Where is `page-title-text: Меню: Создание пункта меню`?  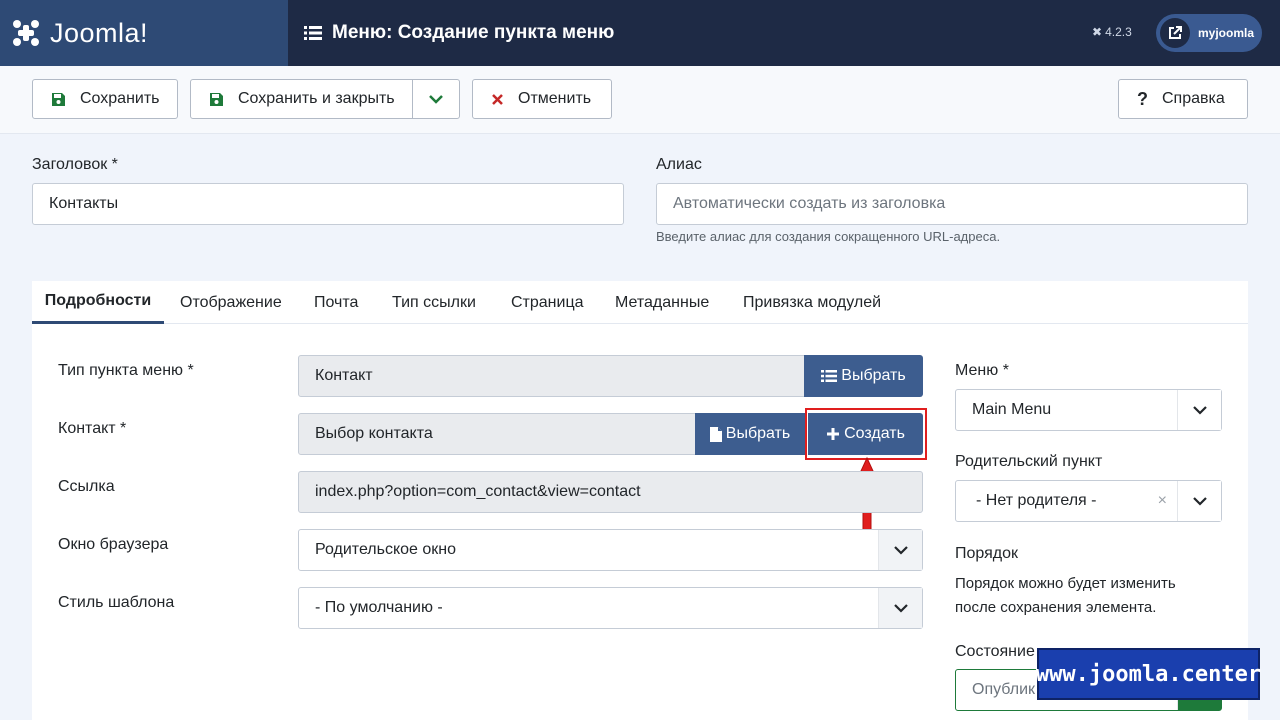 page-title-text: Меню: Создание пункта меню is located at coordinates (473, 32).